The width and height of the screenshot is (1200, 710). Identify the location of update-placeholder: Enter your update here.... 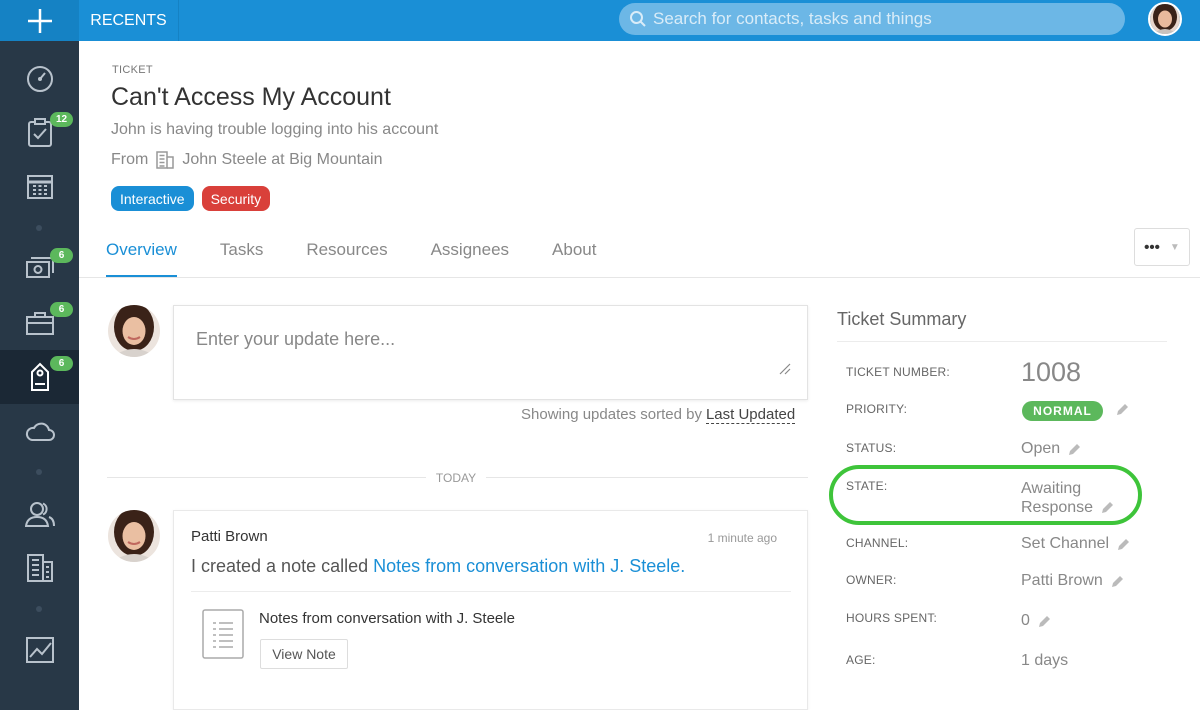
(296, 339).